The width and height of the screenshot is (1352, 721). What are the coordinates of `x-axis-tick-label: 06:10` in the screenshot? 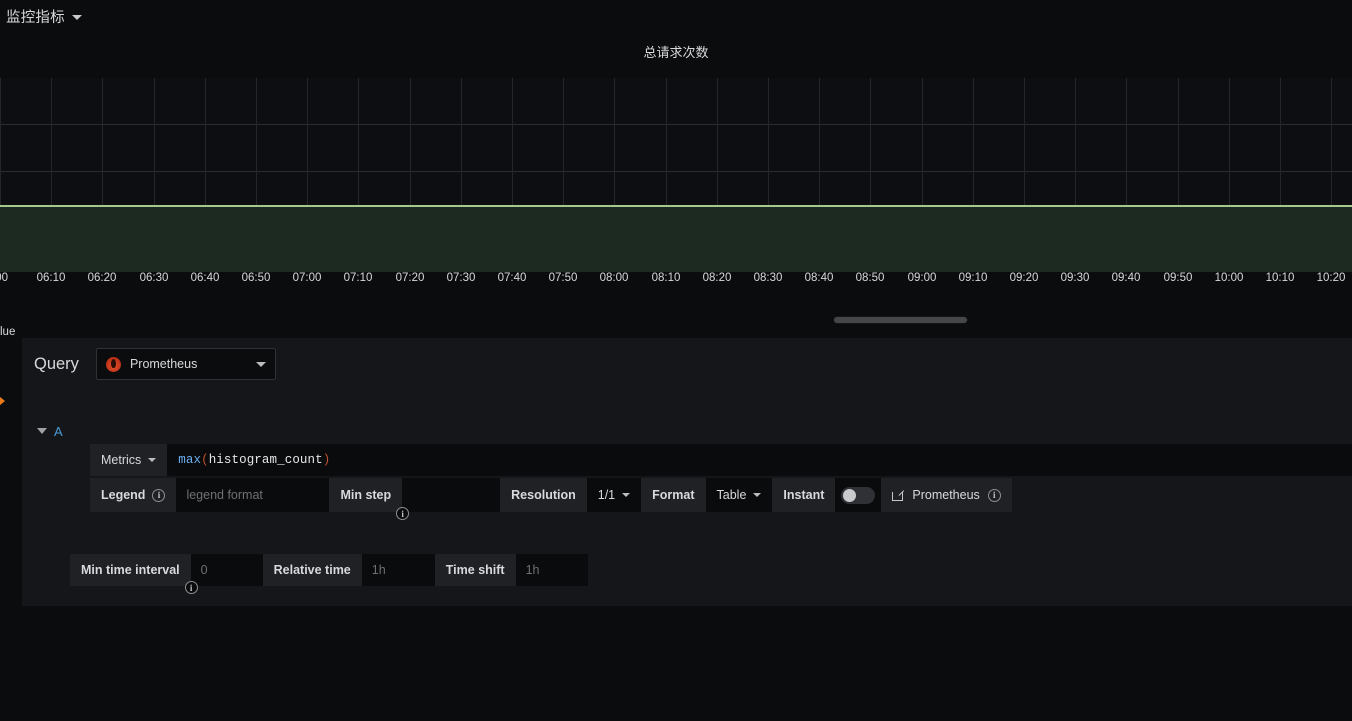 It's located at (51, 278).